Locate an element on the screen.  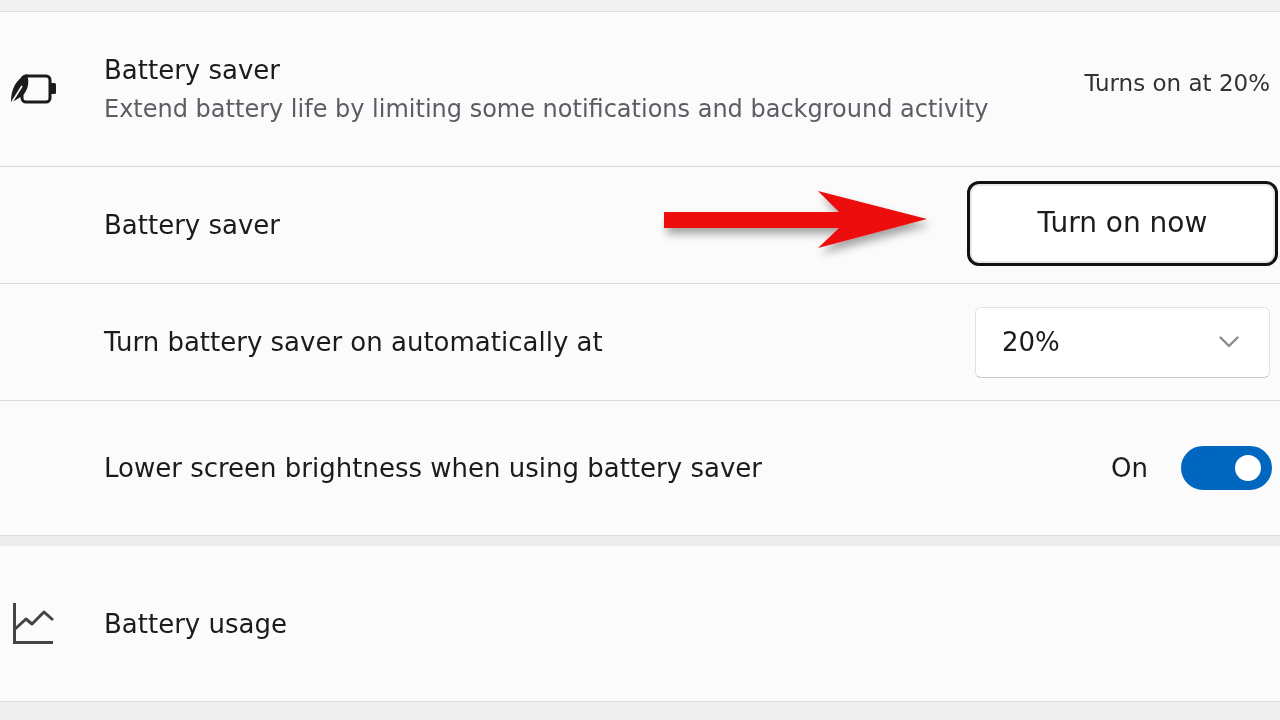
turn-on-button: Turn on now is located at coordinates (1122, 223).